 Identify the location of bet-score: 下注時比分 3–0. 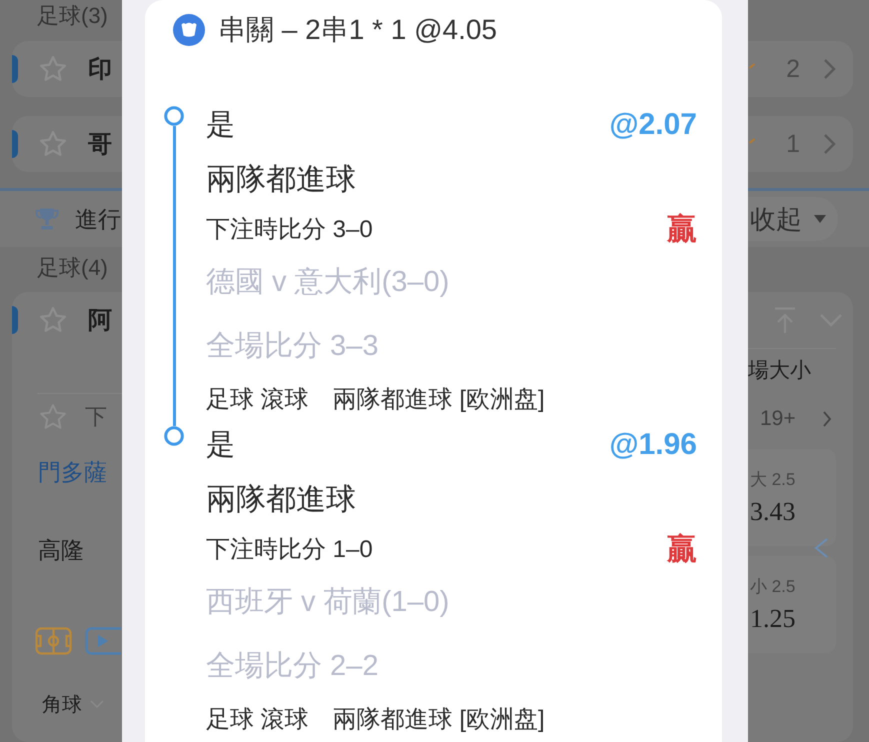
(289, 230).